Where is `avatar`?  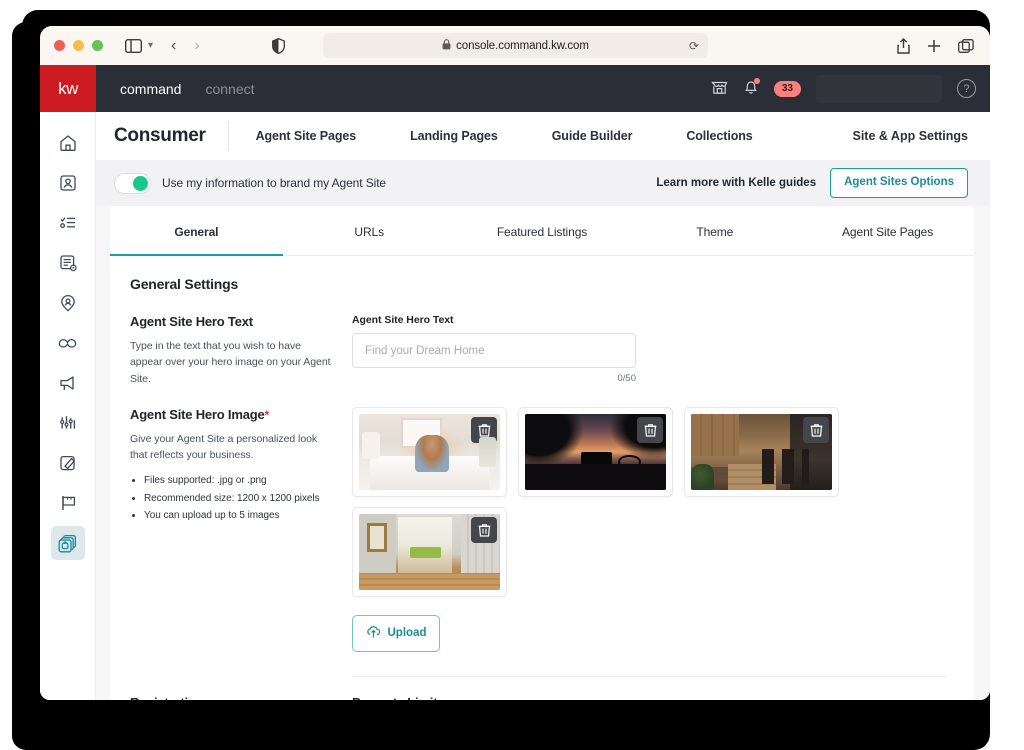 avatar is located at coordinates (879, 88).